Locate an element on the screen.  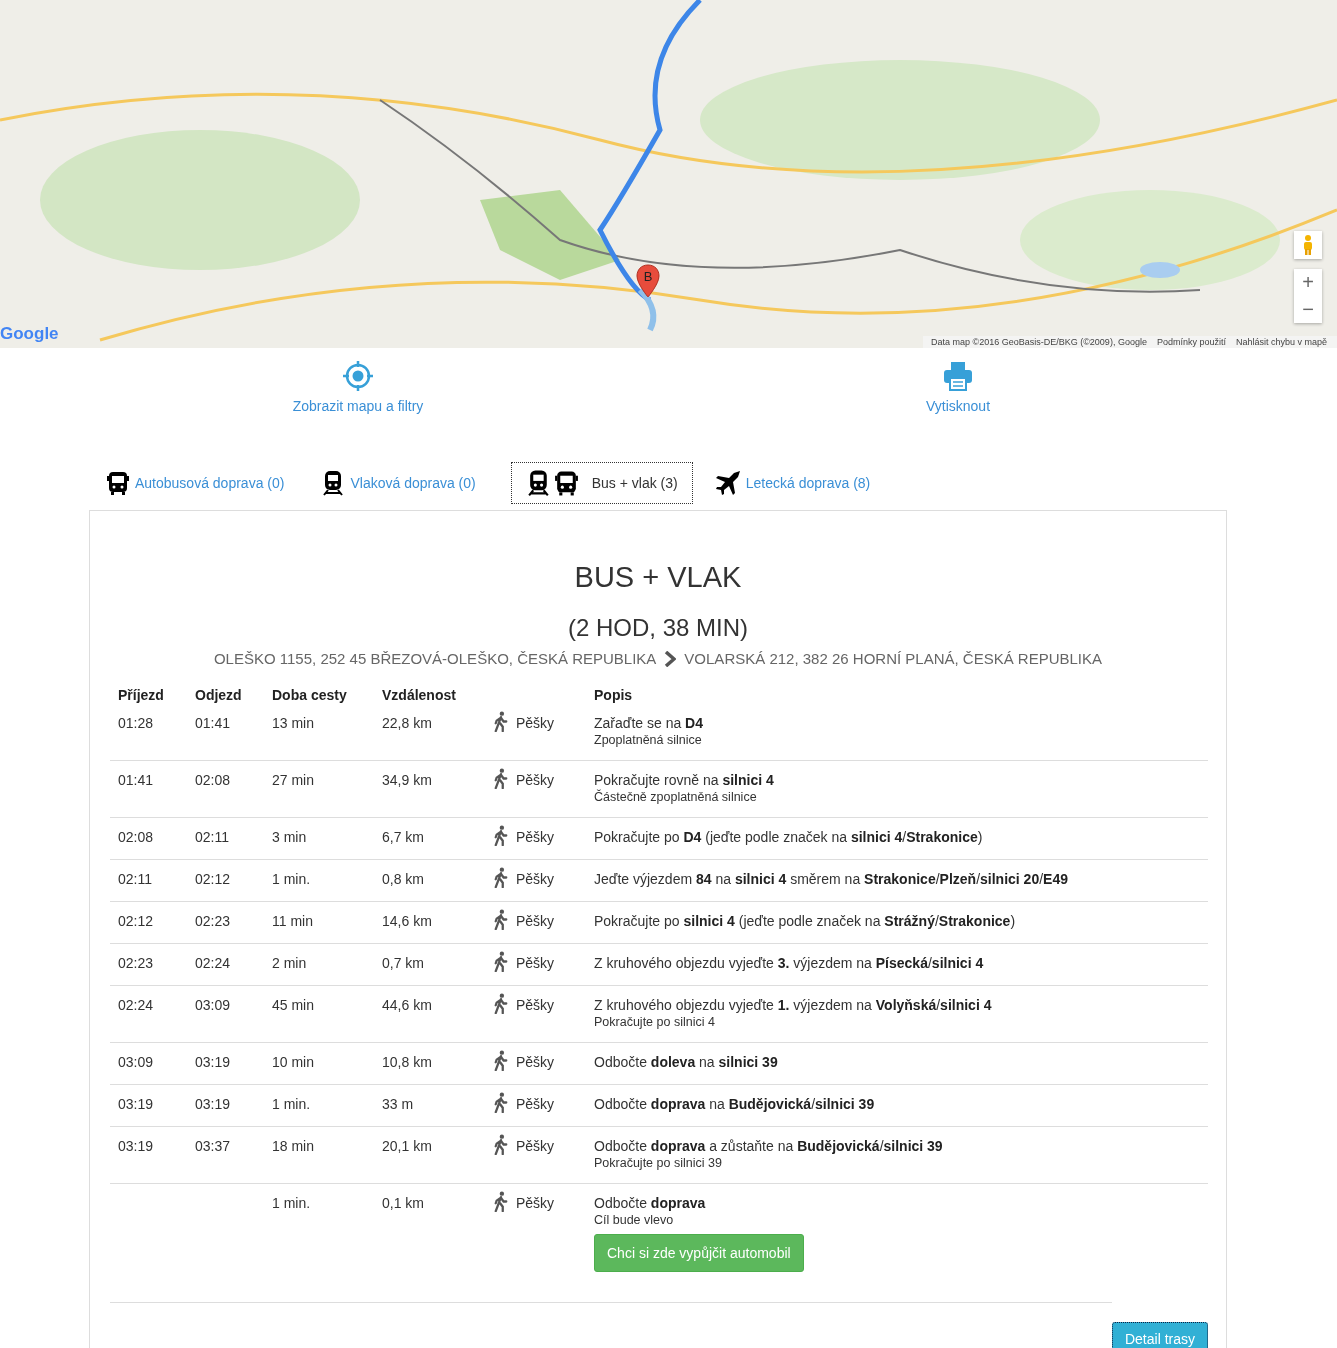
direction-text: Jeďte výjezdem 84 na silnici 4 směrem na Strakonice/Plzeň/silnici 20/E49 is located at coordinates (831, 879).